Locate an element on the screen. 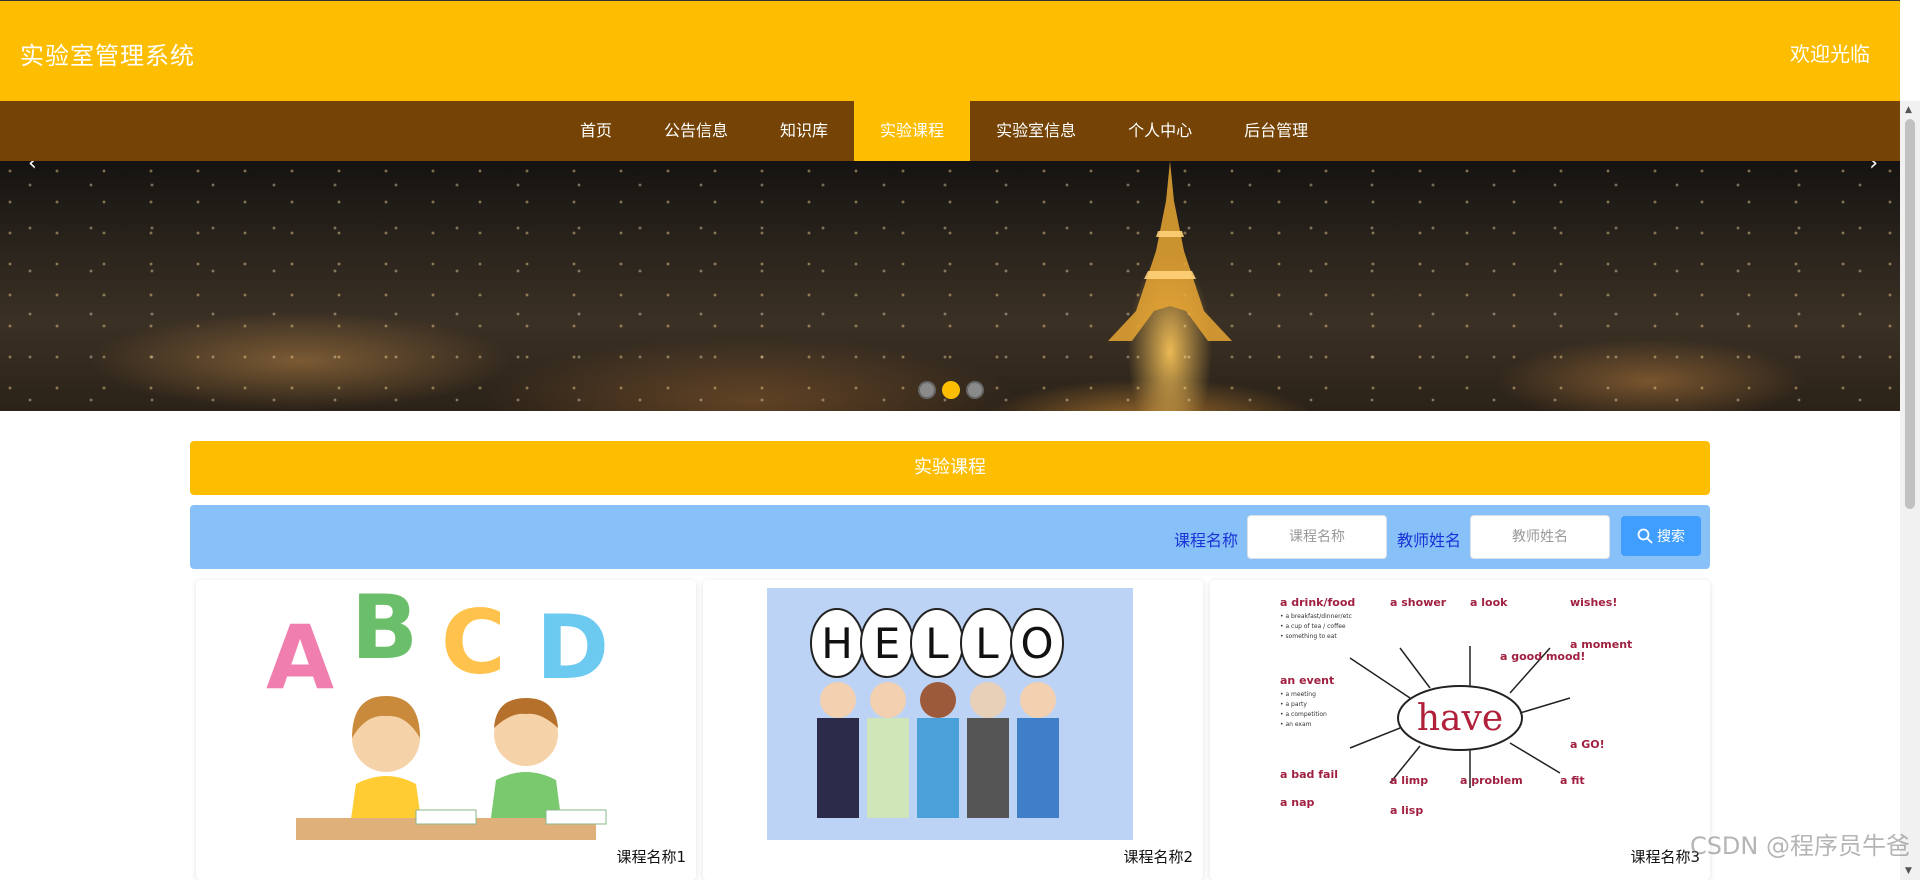 The width and height of the screenshot is (1920, 880). carousel-next-icon: › is located at coordinates (1873, 168).